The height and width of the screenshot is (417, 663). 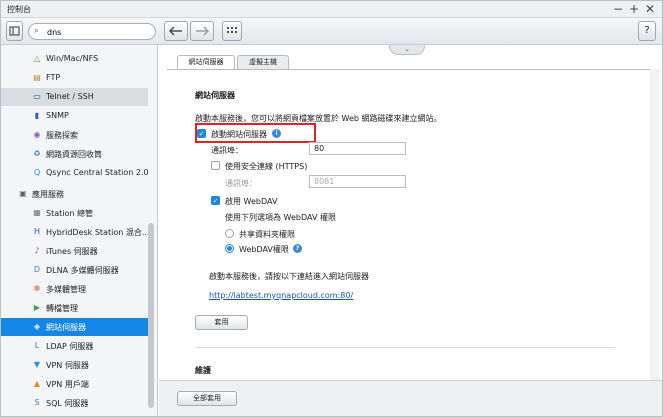 I want to click on back-button, so click(x=176, y=31).